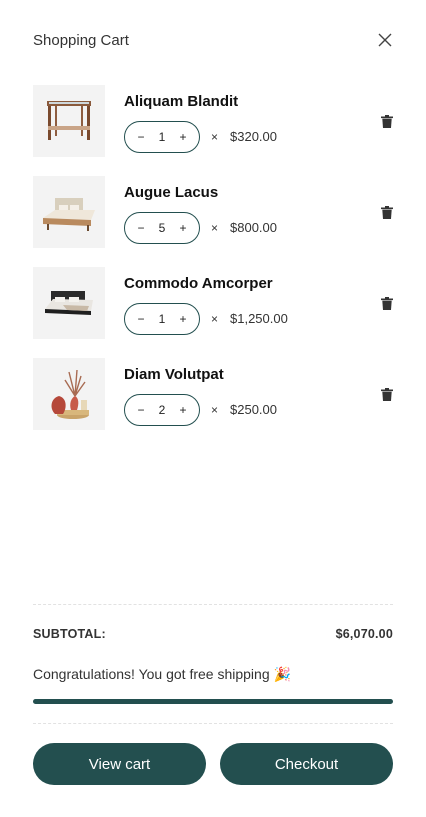 The height and width of the screenshot is (817, 426). Describe the element at coordinates (253, 136) in the screenshot. I see `product-price: $320.00` at that location.